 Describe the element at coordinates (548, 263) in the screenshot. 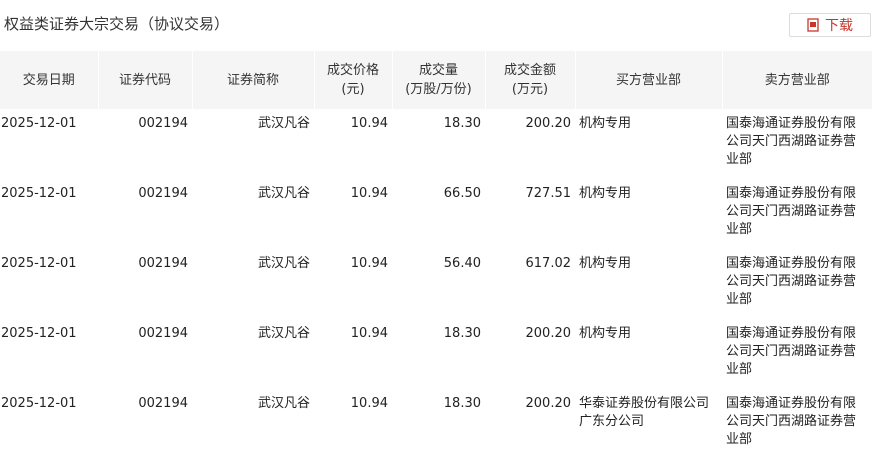

I see `cell-amount: 617.02` at that location.